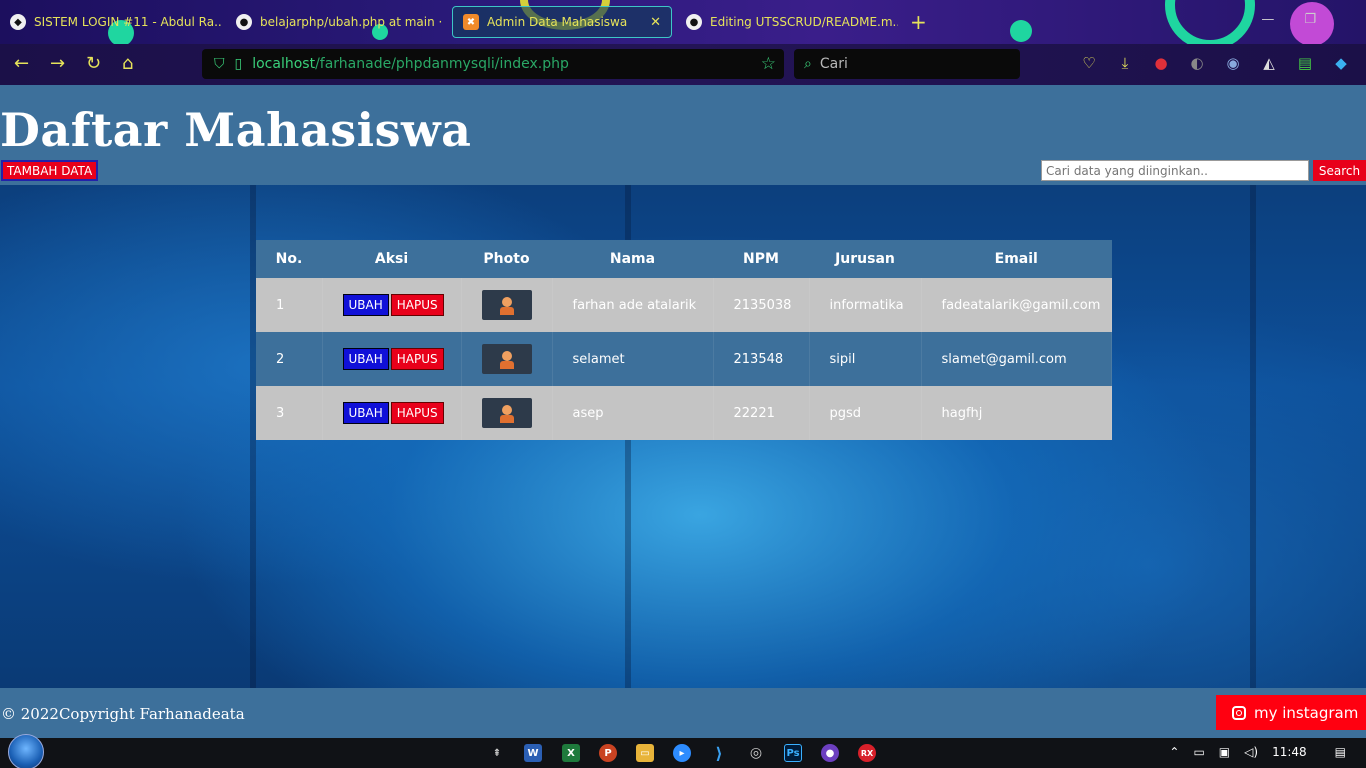  Describe the element at coordinates (1210, 22) in the screenshot. I see `decor-ring` at that location.